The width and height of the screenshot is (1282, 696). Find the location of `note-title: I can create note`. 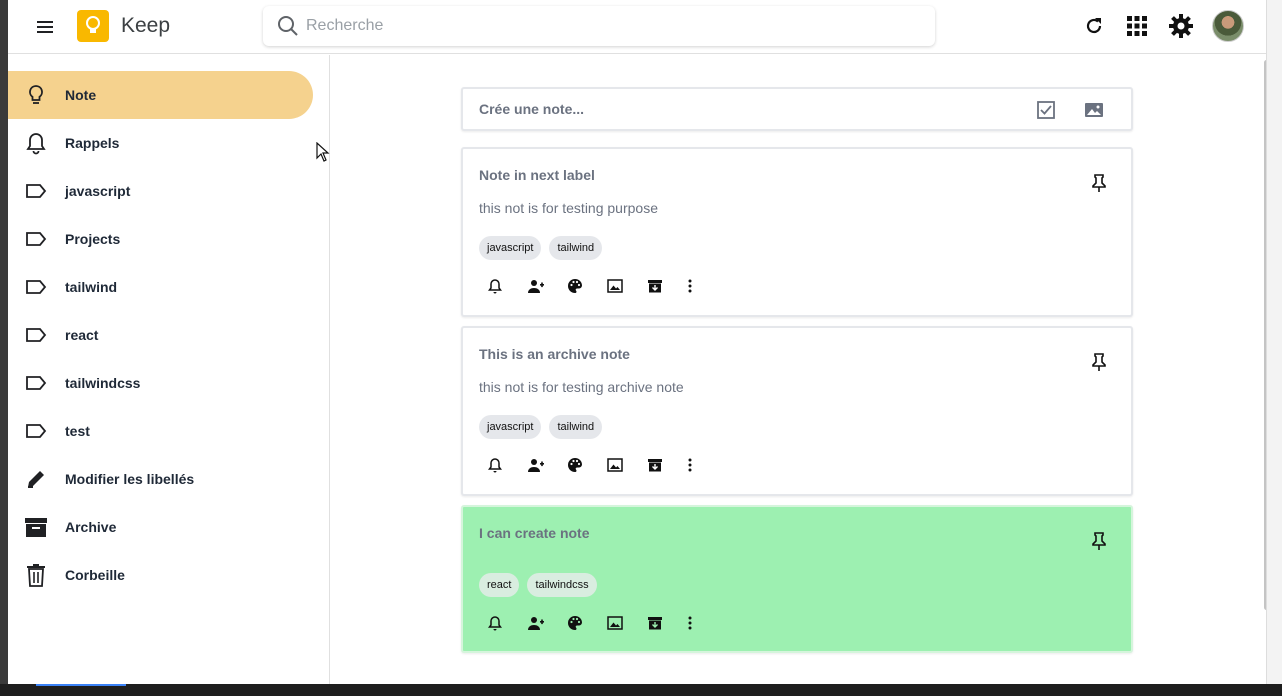

note-title: I can create note is located at coordinates (534, 533).